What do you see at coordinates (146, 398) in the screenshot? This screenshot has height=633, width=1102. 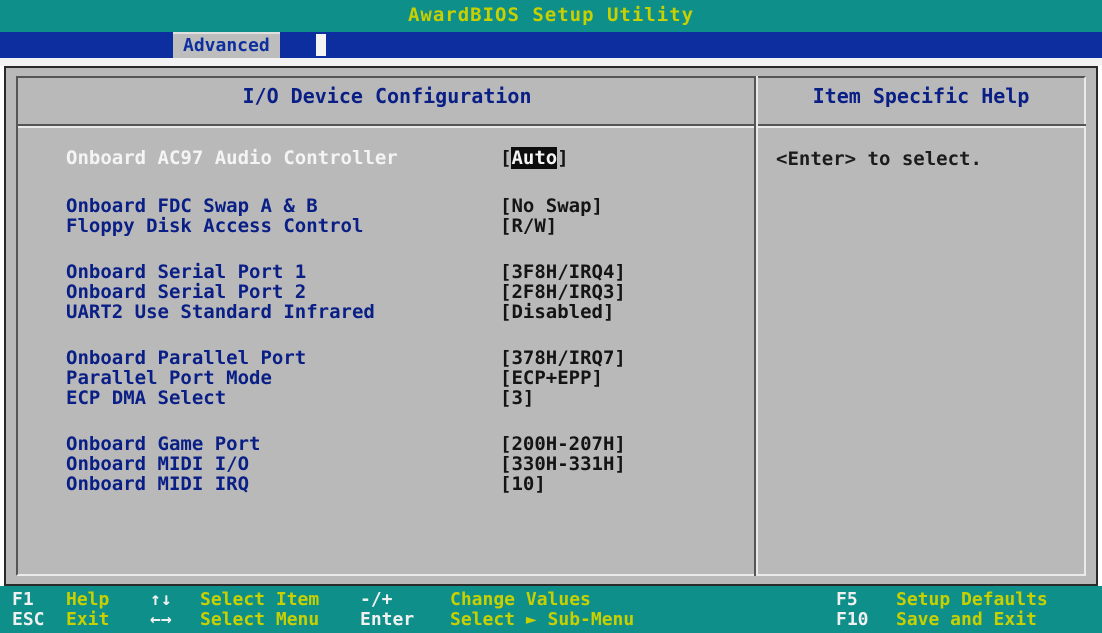 I see `setting-label: ECP DMA Select` at bounding box center [146, 398].